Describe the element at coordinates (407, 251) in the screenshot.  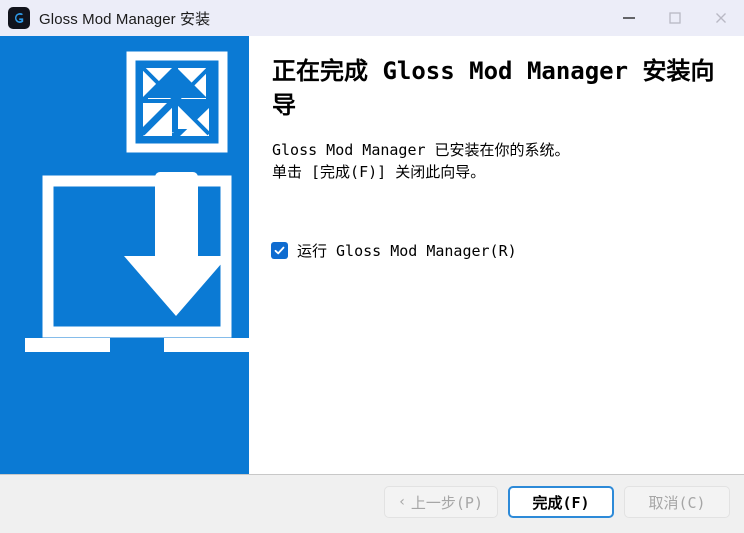
I see `run-app-label: 运行 Gloss Mod Manager(R)` at that location.